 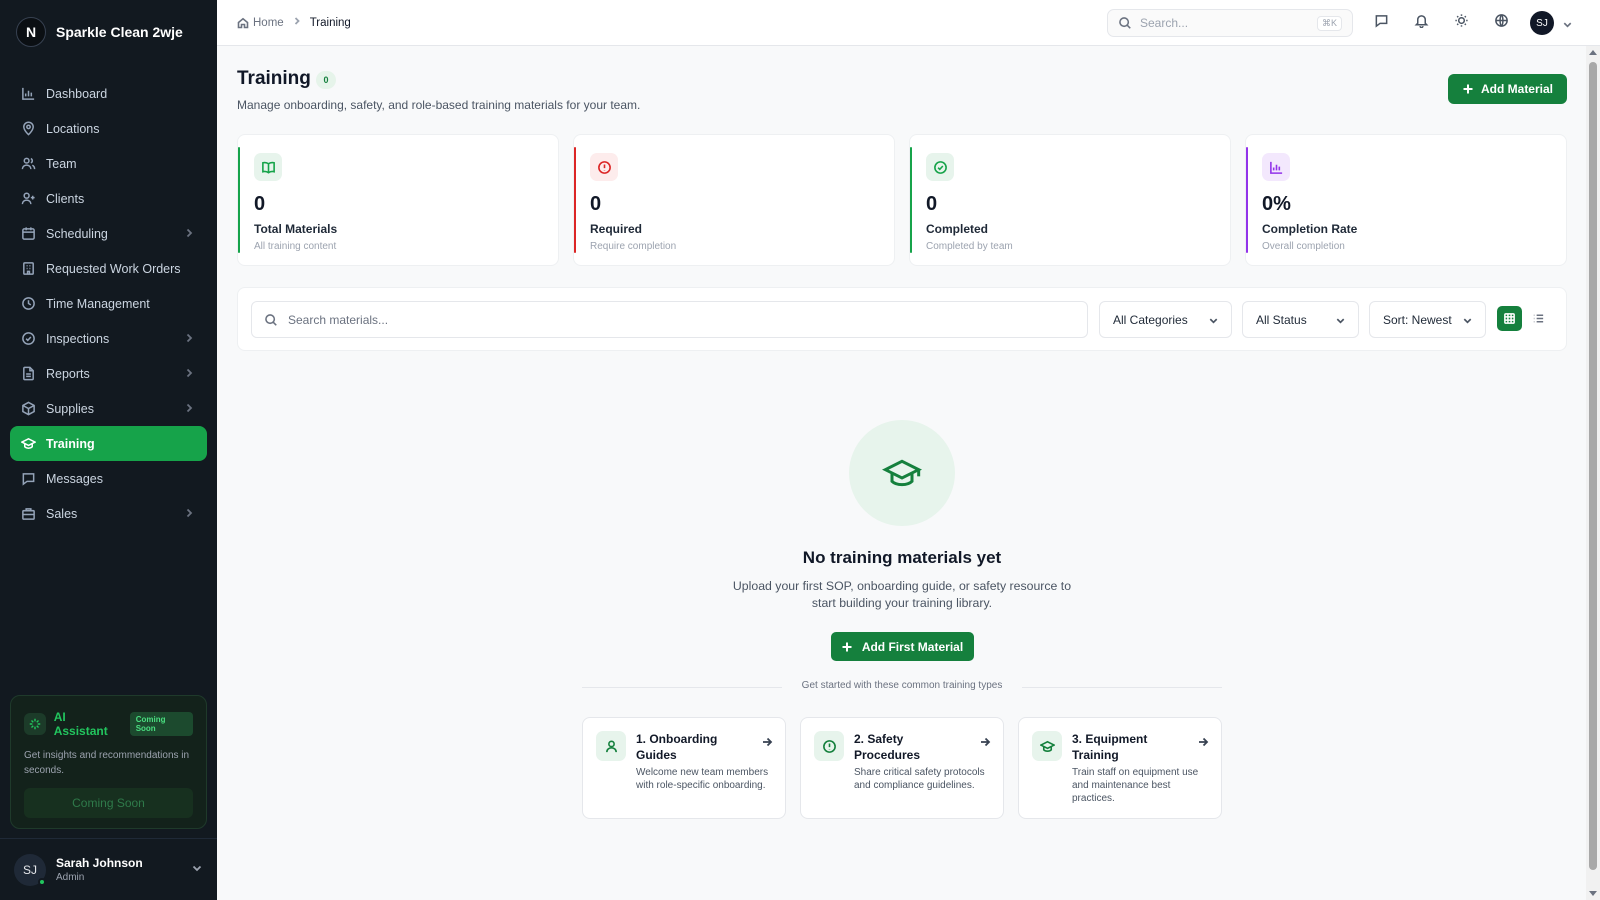 I want to click on sidebar-item-dashboard: Dashboard, so click(x=108, y=93).